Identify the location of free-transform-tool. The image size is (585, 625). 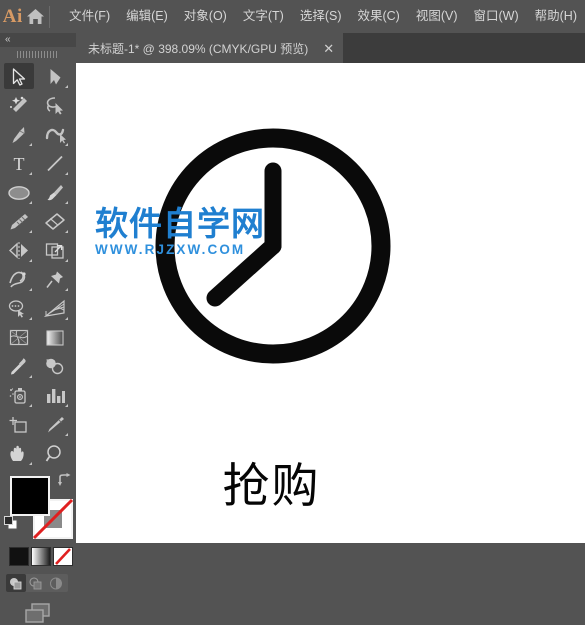
(55, 279).